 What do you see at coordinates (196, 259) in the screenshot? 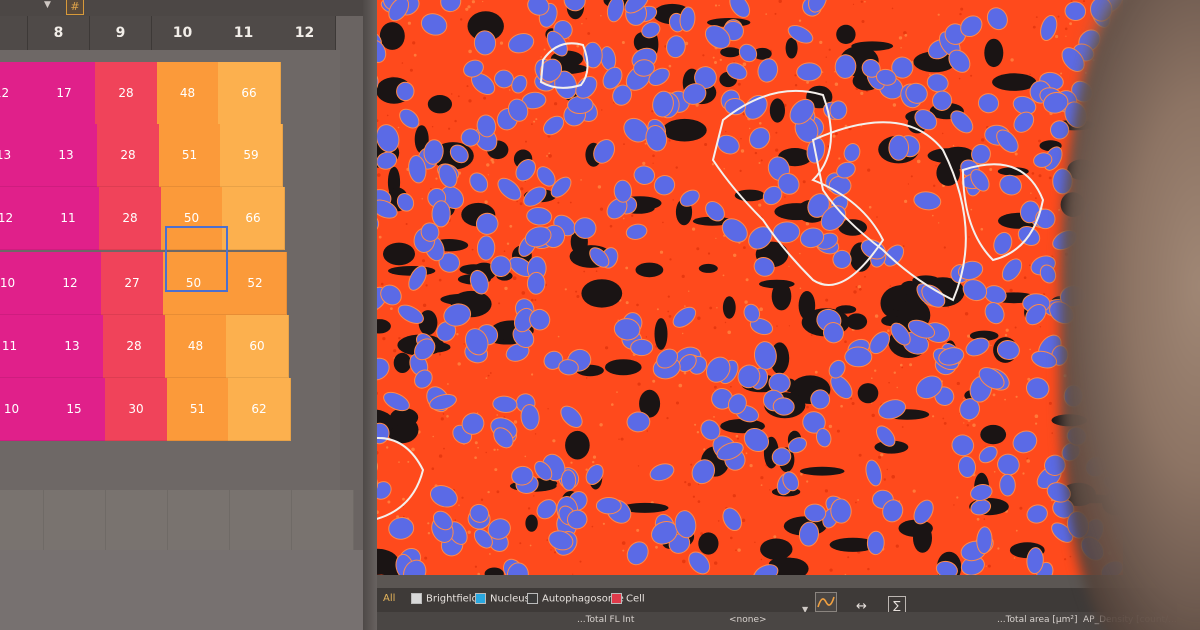
I see `selected-well-outline` at bounding box center [196, 259].